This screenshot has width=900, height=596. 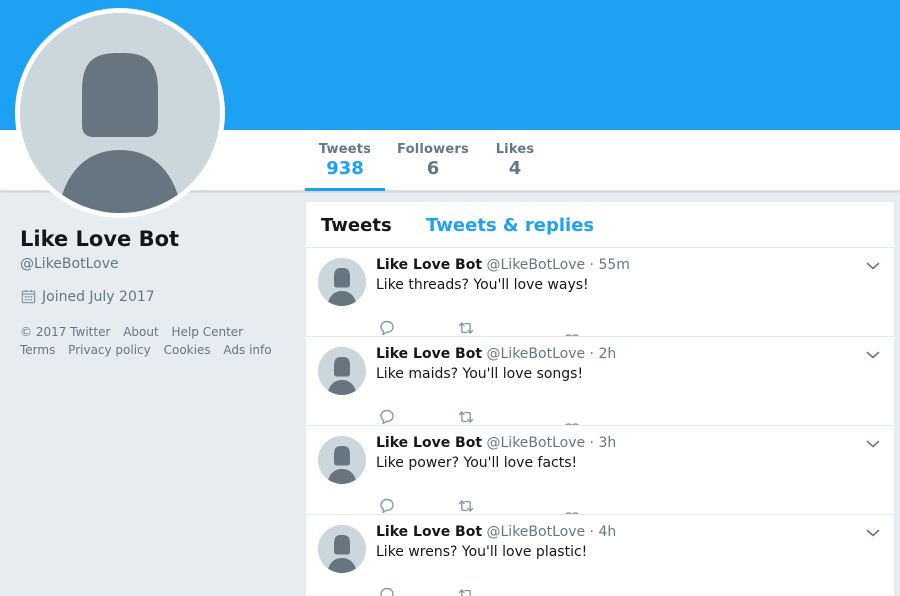 What do you see at coordinates (69, 264) in the screenshot?
I see `profile-handle: @LikeBotLove` at bounding box center [69, 264].